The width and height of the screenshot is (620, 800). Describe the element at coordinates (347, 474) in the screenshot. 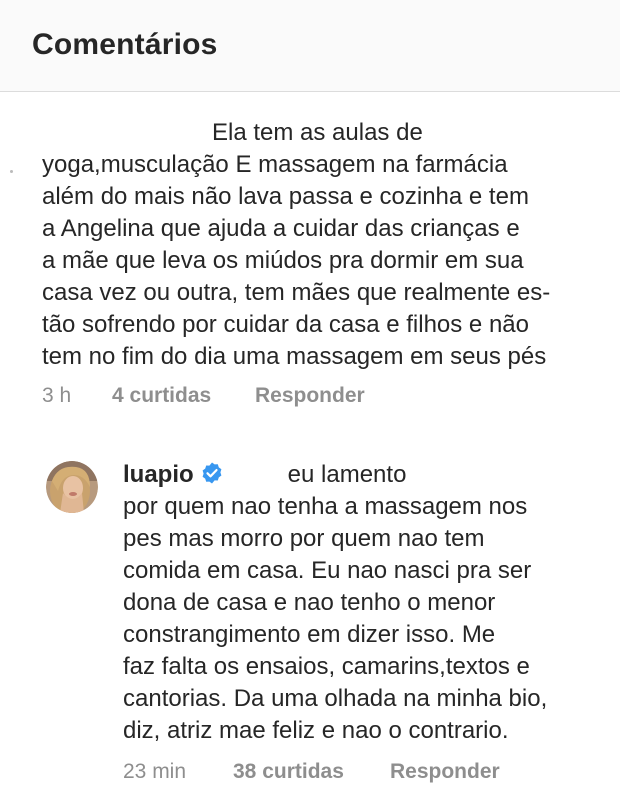

I see `comment-body-first: eu lamento` at that location.